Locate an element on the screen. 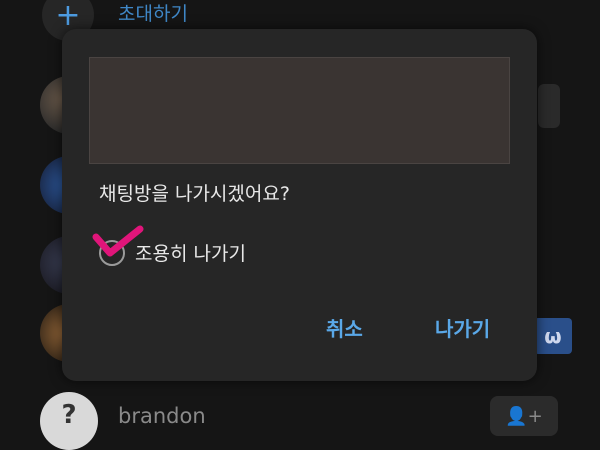 This screenshot has height=450, width=600. member-action-button is located at coordinates (549, 106).